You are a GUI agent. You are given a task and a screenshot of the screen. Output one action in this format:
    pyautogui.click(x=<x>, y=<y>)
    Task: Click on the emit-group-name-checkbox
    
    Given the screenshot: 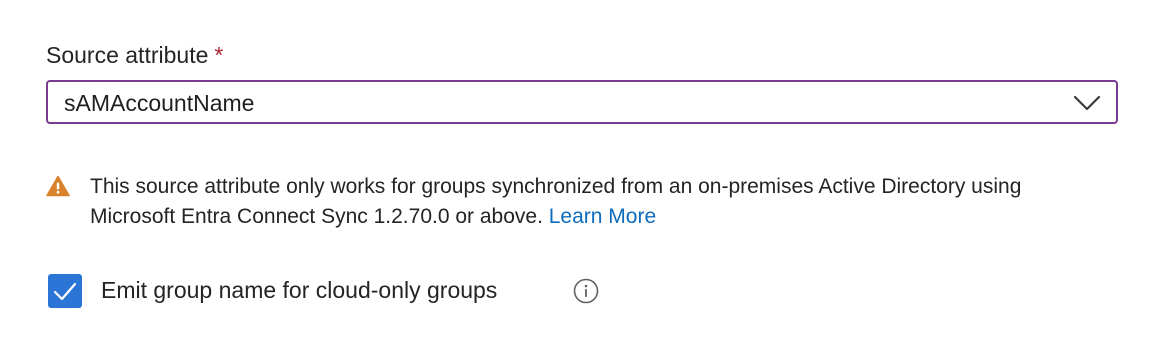 What is the action you would take?
    pyautogui.click(x=65, y=291)
    